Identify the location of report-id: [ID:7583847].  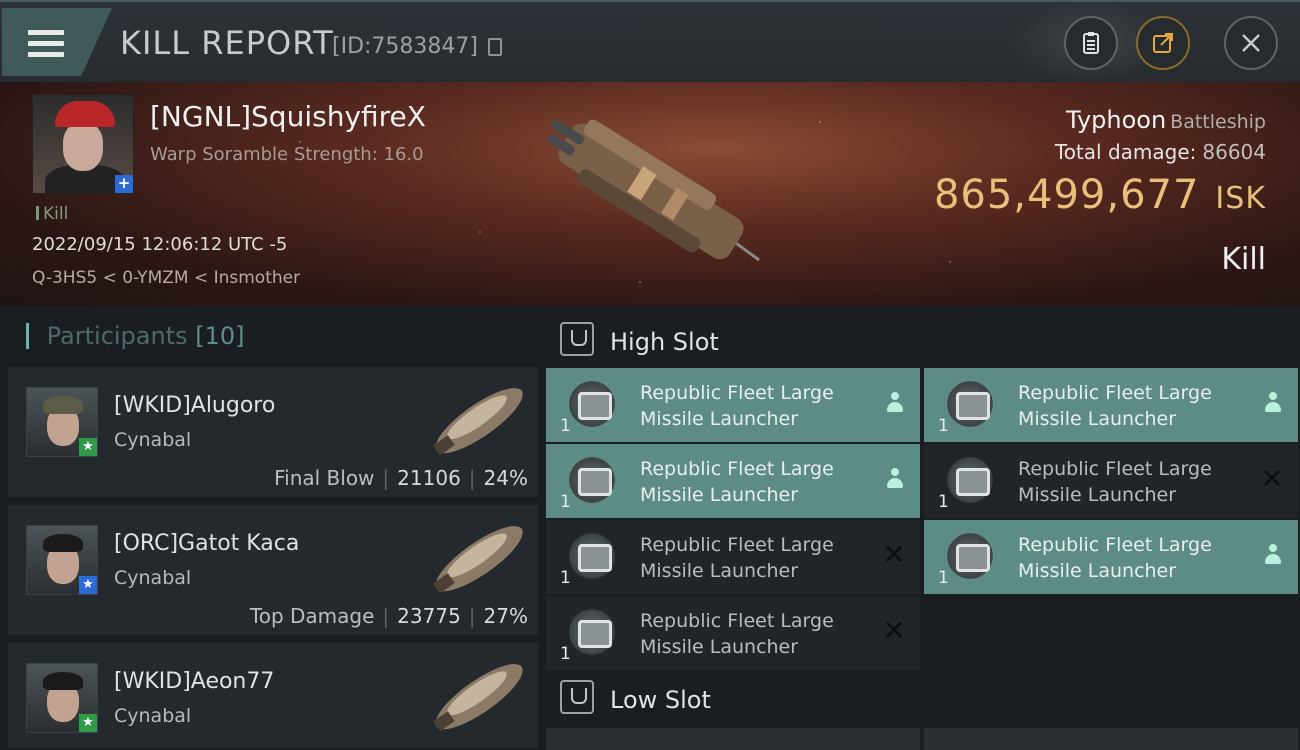
(405, 46).